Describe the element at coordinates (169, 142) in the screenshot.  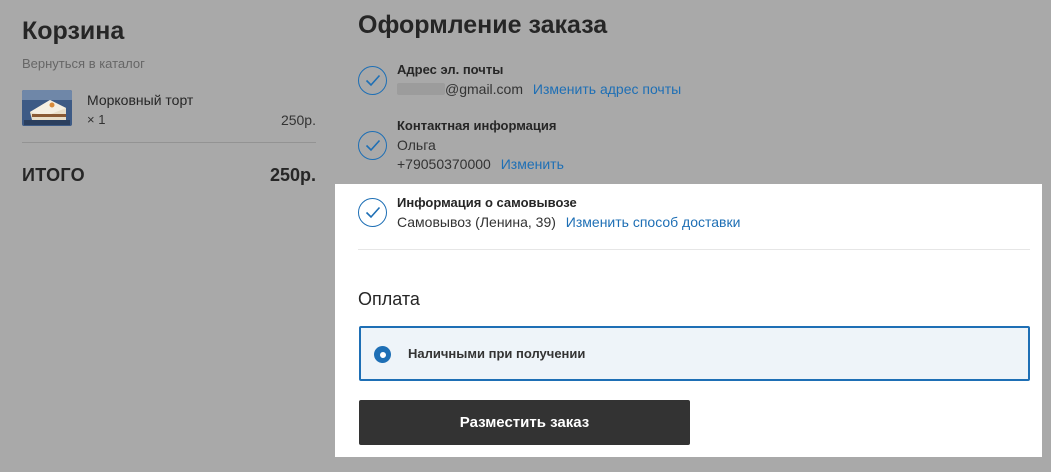
I see `cart-divider` at that location.